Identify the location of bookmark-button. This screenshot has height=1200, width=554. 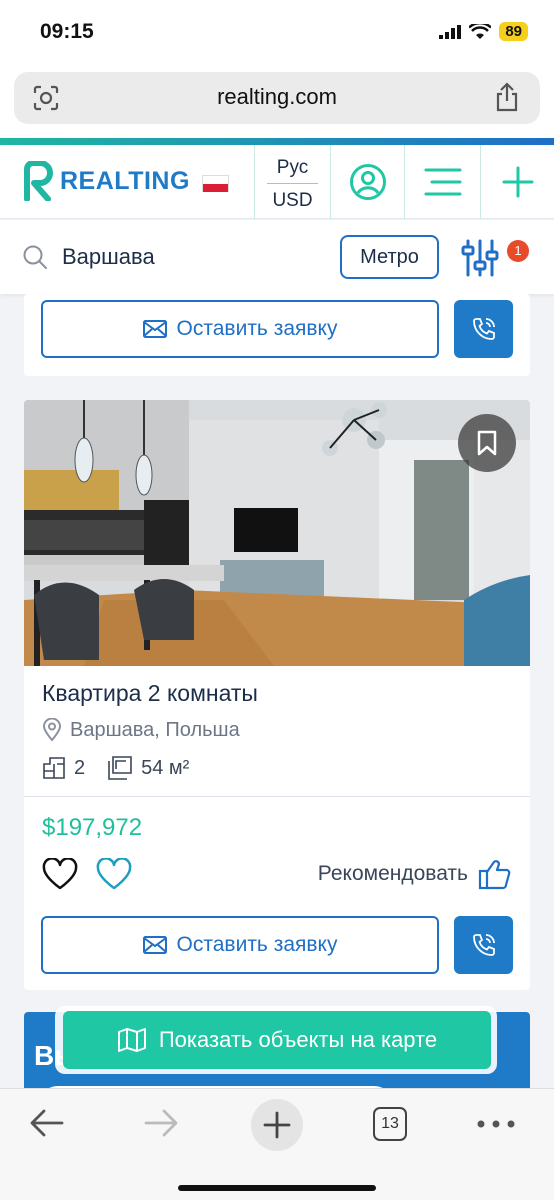
(487, 443).